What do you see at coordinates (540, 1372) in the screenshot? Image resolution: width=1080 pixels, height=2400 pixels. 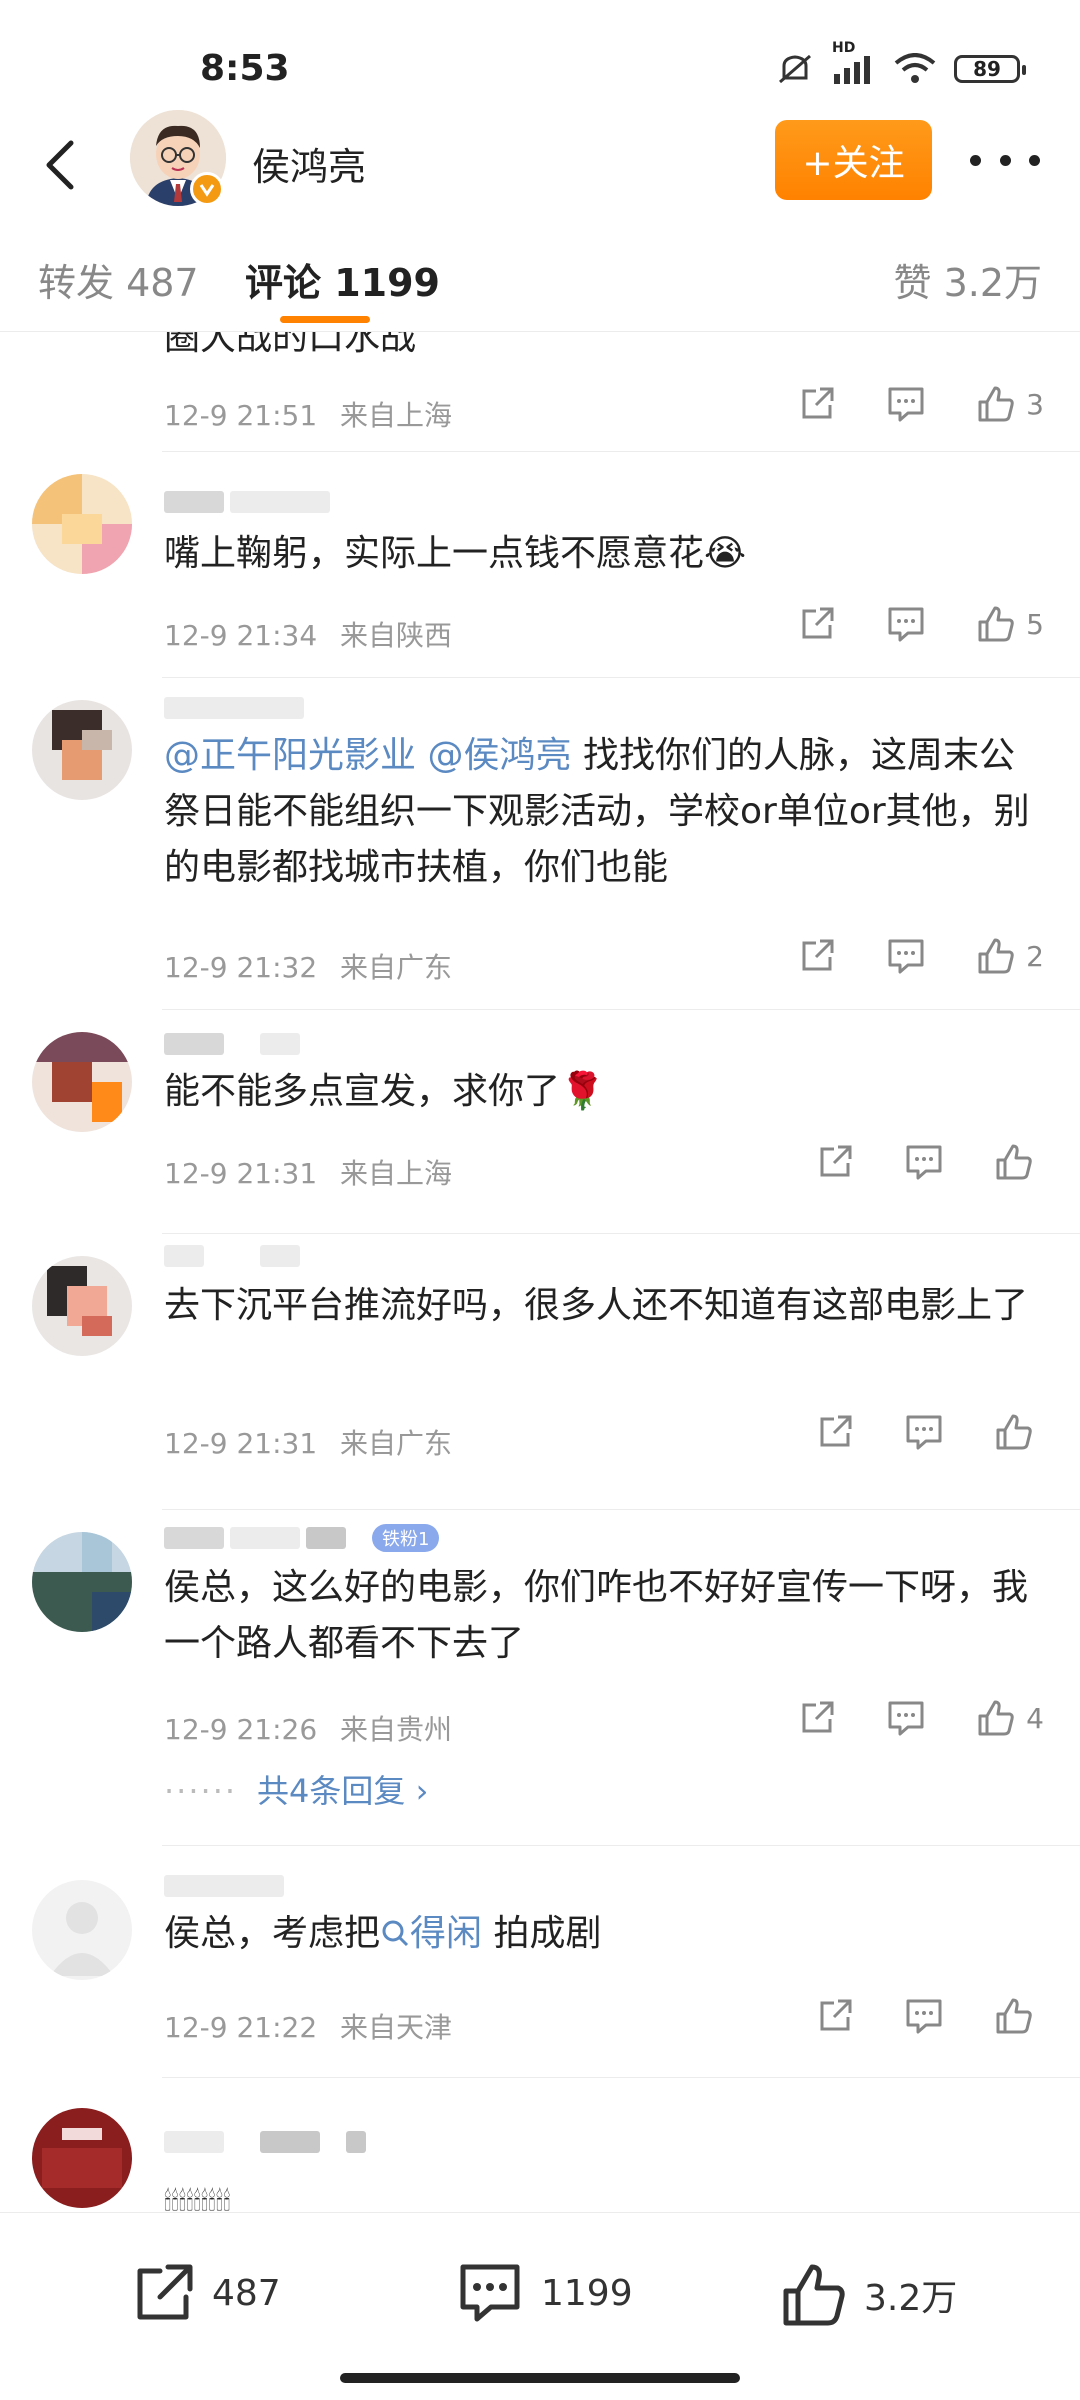 I see `comment-item: 去下沉平台推流好吗，很多人还不知道有这部电影上了 12-9 21:31 来自广东` at bounding box center [540, 1372].